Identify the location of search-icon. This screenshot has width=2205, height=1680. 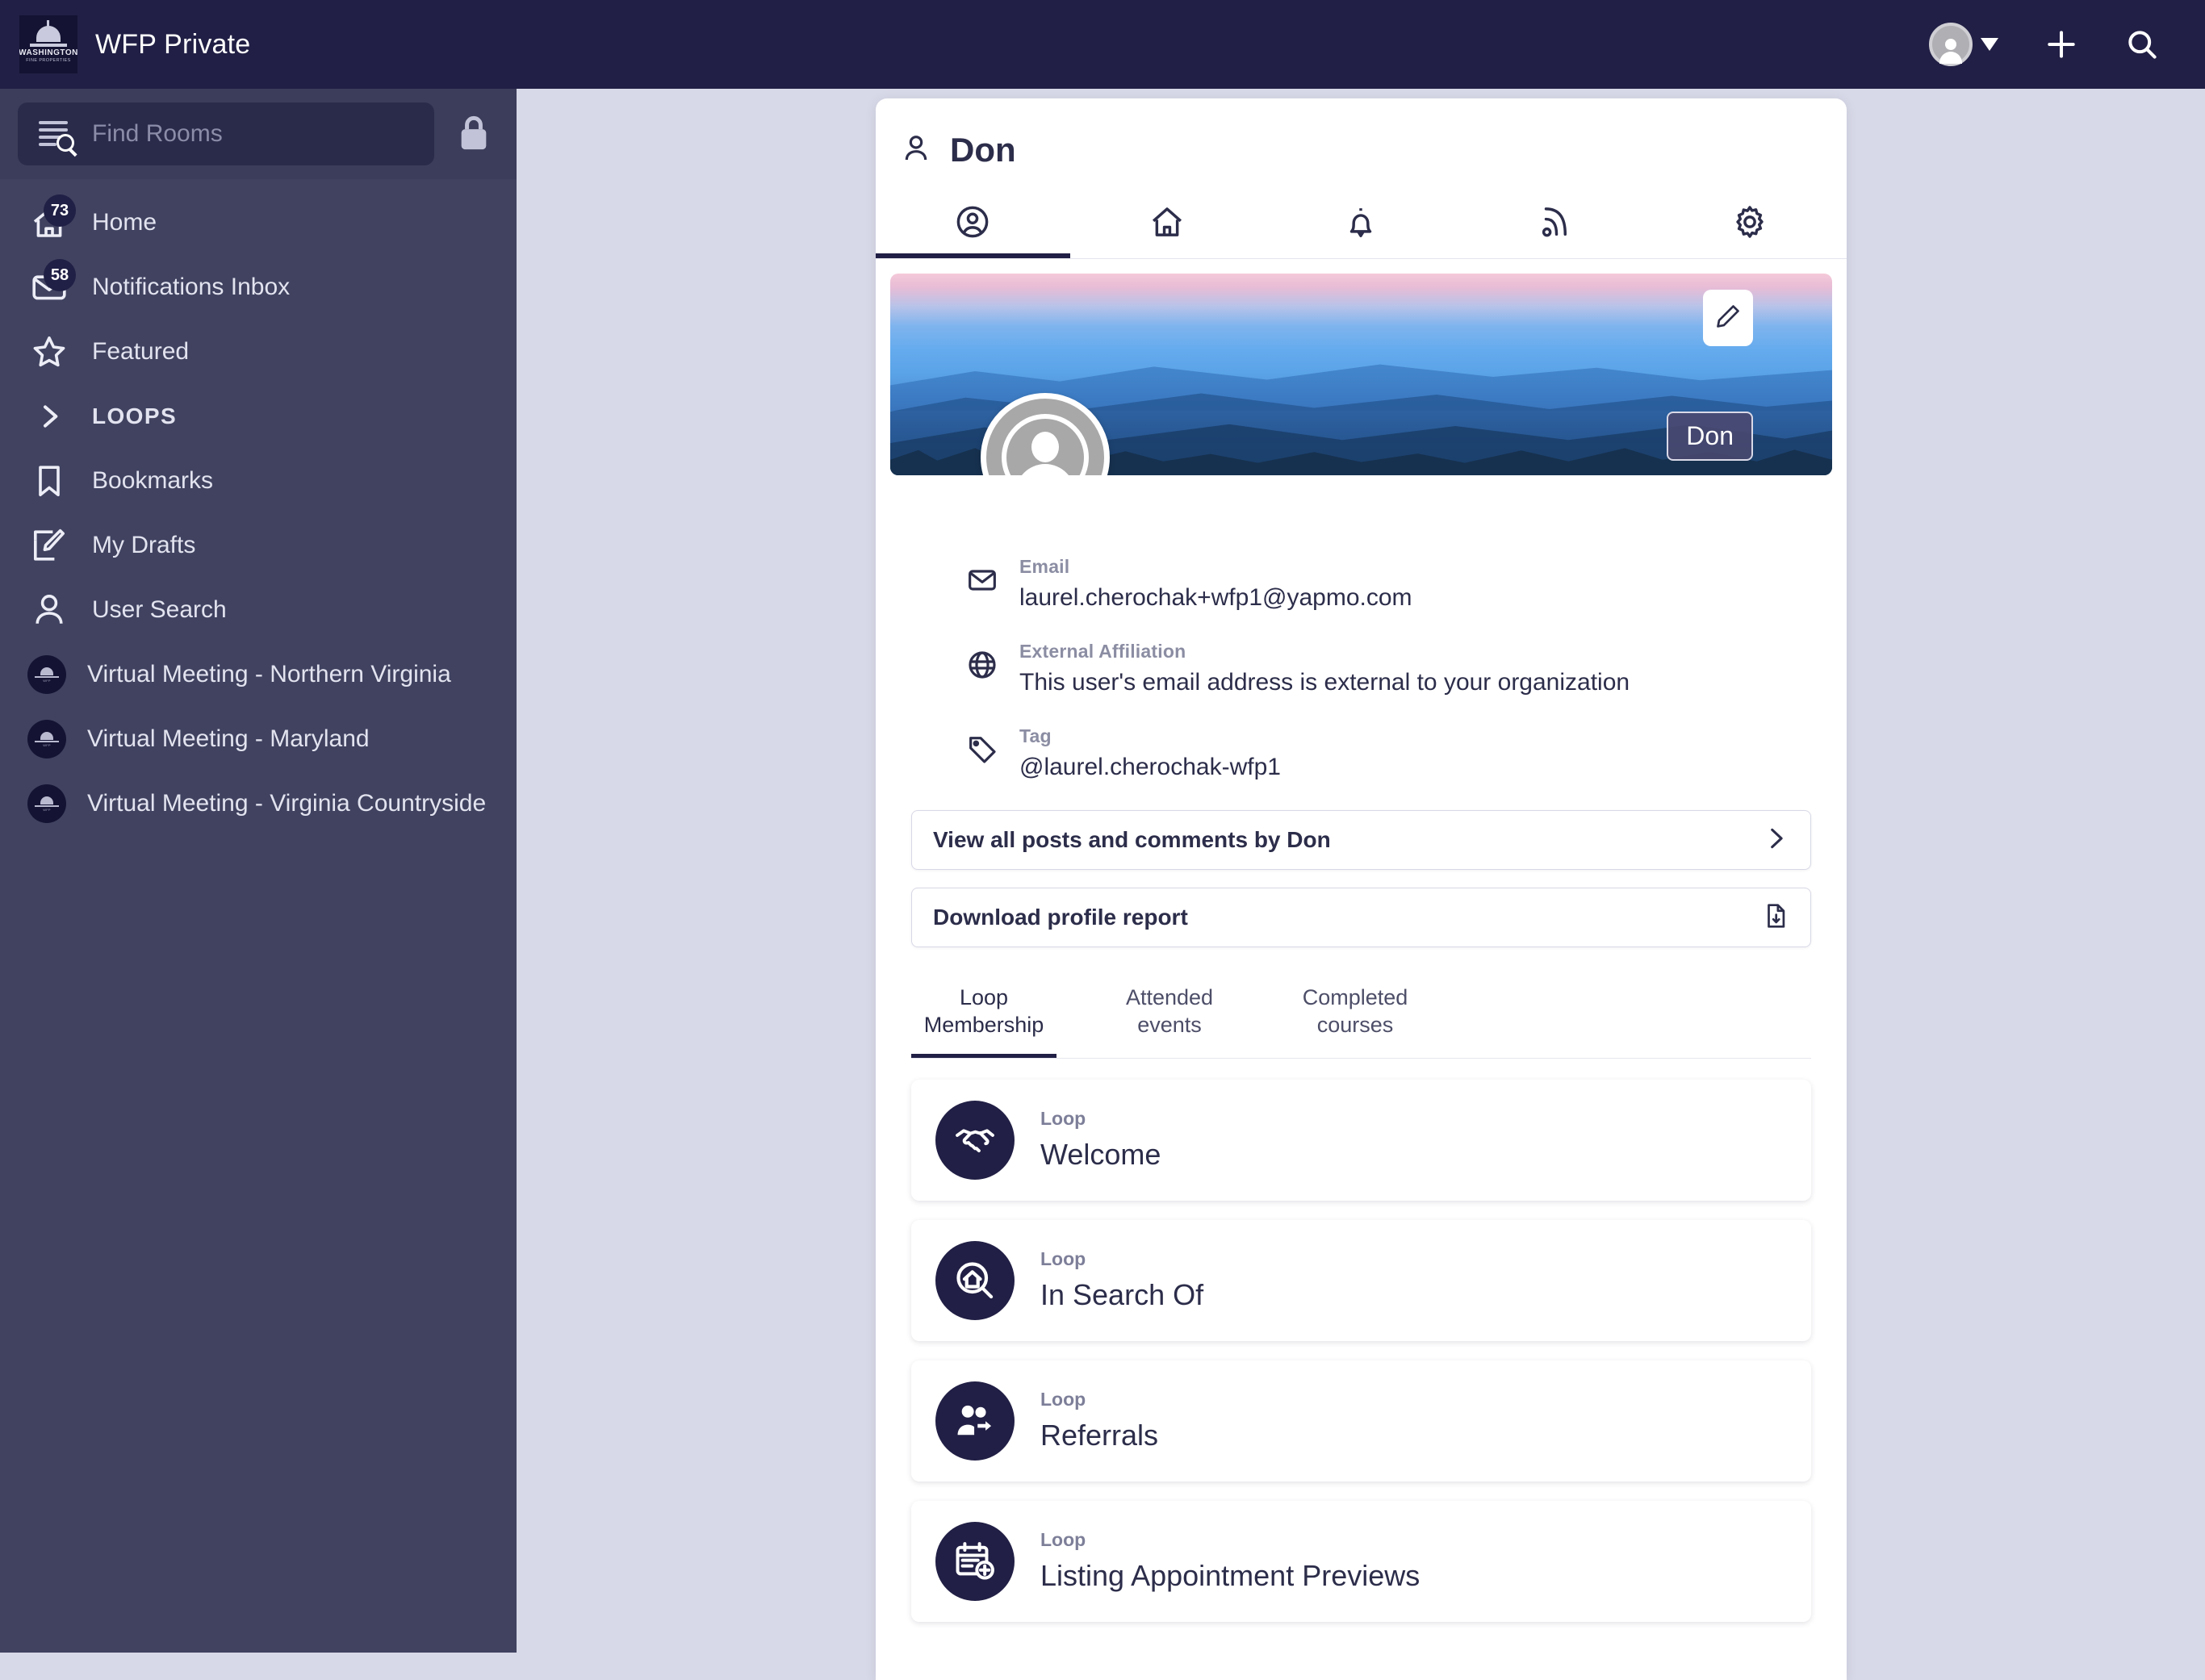
(2142, 45).